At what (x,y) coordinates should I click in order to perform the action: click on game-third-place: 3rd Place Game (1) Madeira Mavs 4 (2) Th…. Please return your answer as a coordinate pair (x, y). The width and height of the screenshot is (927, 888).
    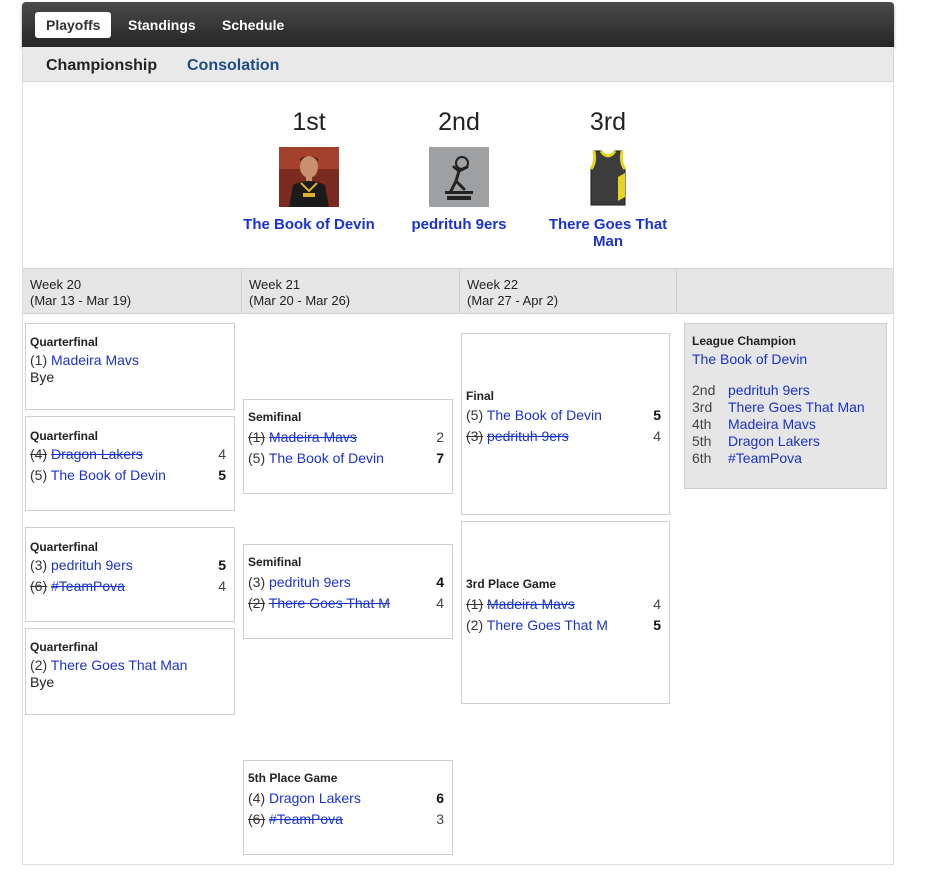
    Looking at the image, I should click on (565, 612).